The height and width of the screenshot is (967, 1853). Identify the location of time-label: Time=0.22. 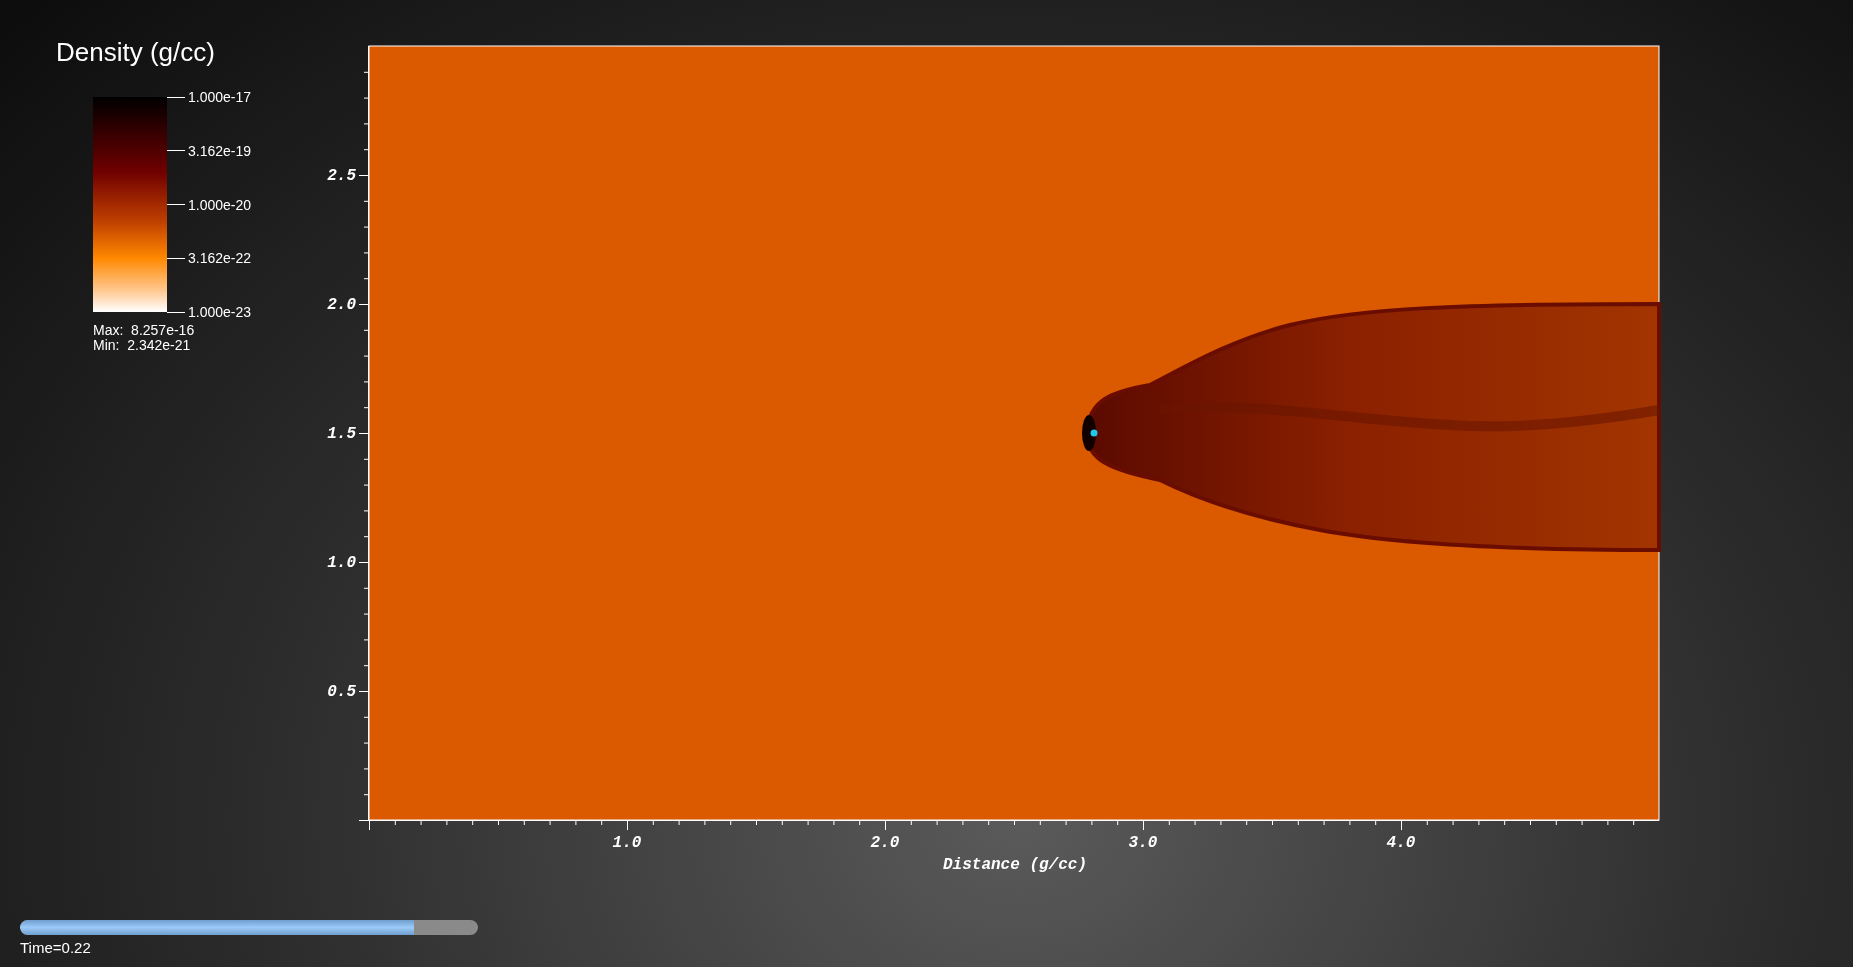
(55, 948).